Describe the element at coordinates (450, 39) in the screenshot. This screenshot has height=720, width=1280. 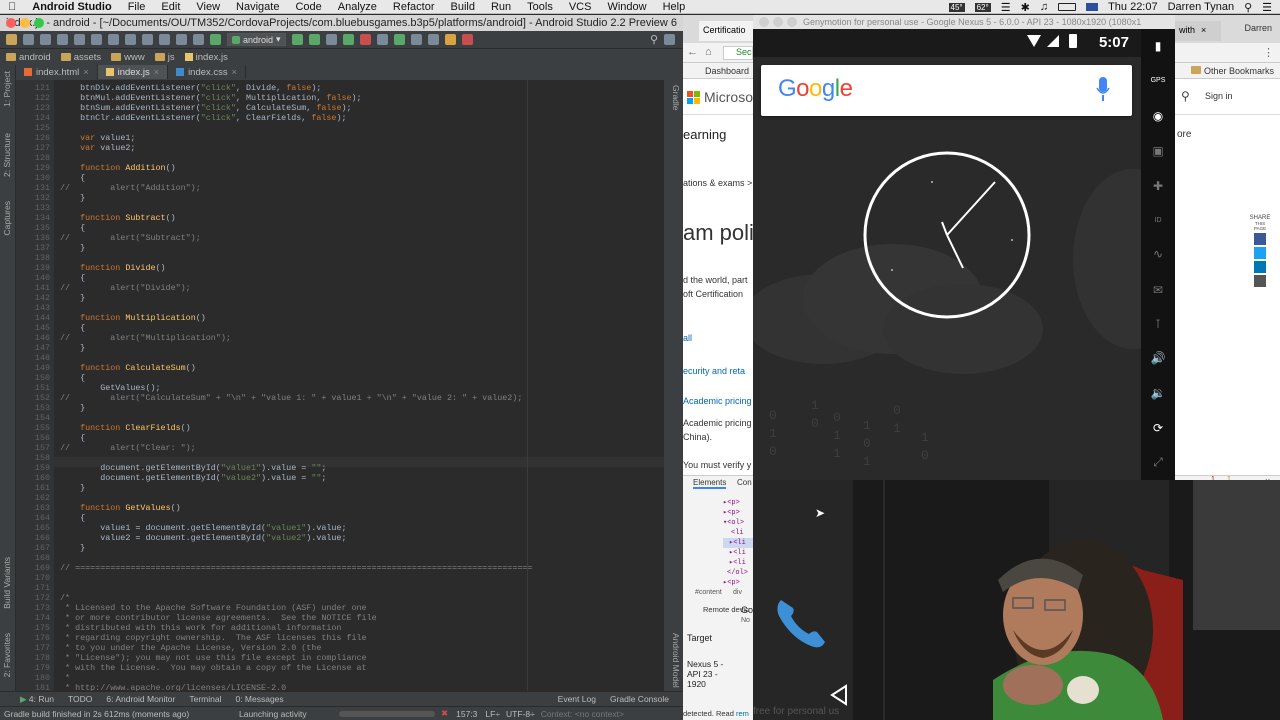
I see `help-icon` at that location.